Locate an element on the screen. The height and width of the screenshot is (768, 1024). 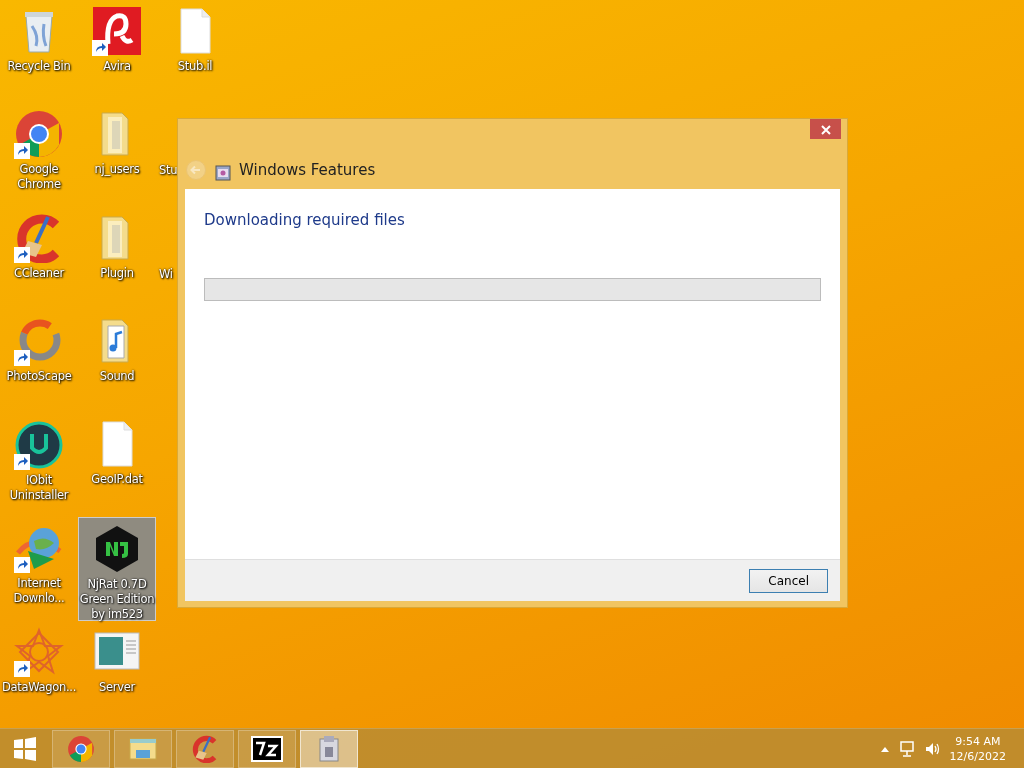
desktop-icon-label: nj_users is located at coordinates (117, 170).